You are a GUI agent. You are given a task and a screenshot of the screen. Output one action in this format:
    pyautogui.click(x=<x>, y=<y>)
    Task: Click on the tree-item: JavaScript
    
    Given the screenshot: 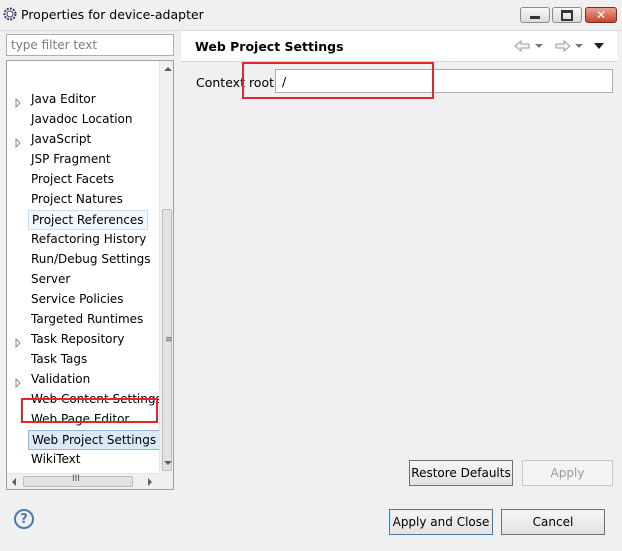 What is the action you would take?
    pyautogui.click(x=83, y=139)
    